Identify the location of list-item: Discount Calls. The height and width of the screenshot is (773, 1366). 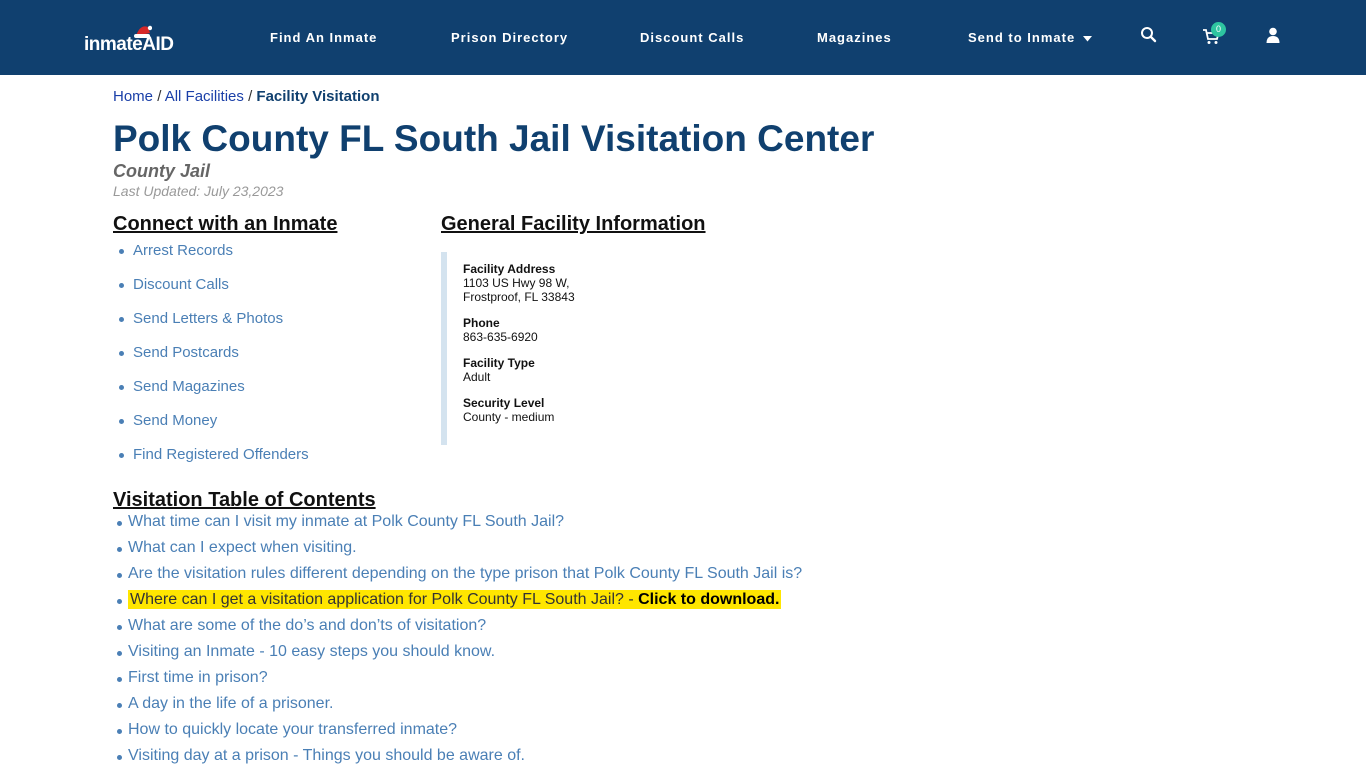
(214, 293).